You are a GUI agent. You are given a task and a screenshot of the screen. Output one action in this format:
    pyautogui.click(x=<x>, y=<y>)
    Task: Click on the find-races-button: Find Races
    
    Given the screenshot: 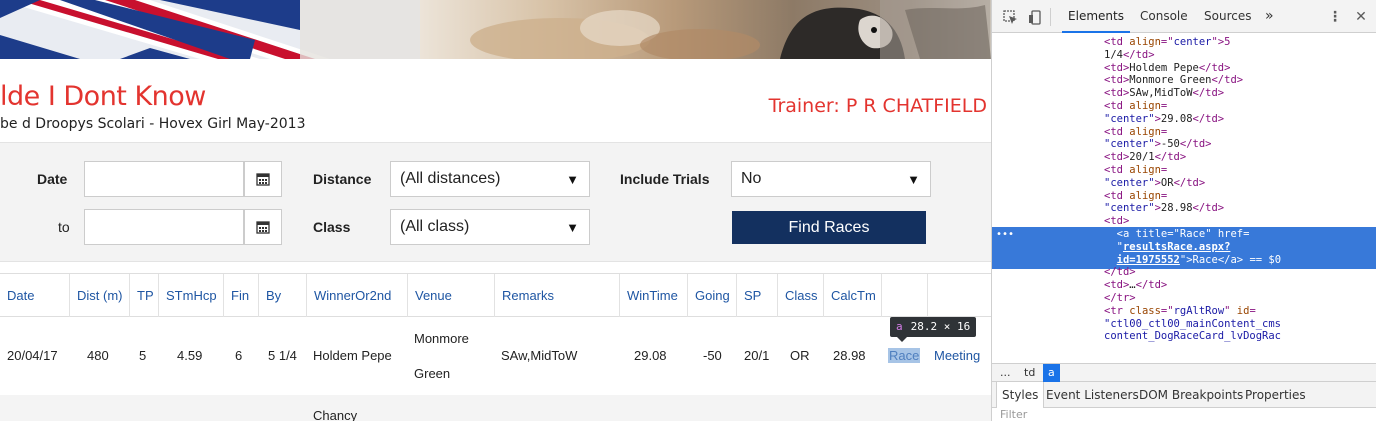 What is the action you would take?
    pyautogui.click(x=829, y=227)
    